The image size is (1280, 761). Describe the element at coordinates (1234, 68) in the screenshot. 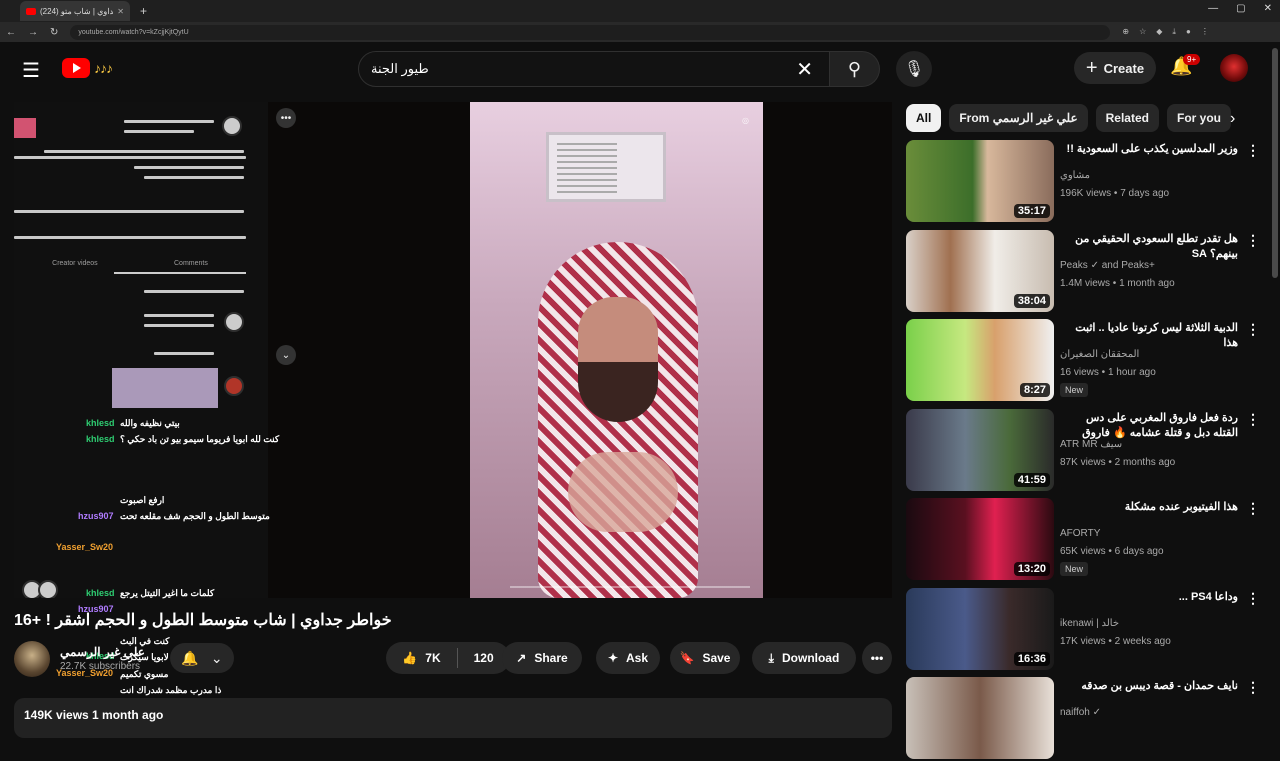

I see `account-avatar` at that location.